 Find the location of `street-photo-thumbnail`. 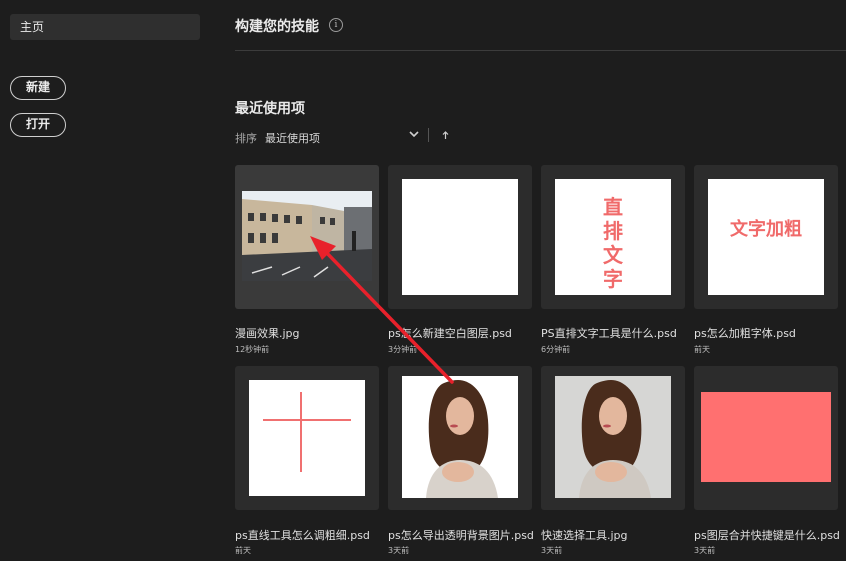

street-photo-thumbnail is located at coordinates (307, 236).